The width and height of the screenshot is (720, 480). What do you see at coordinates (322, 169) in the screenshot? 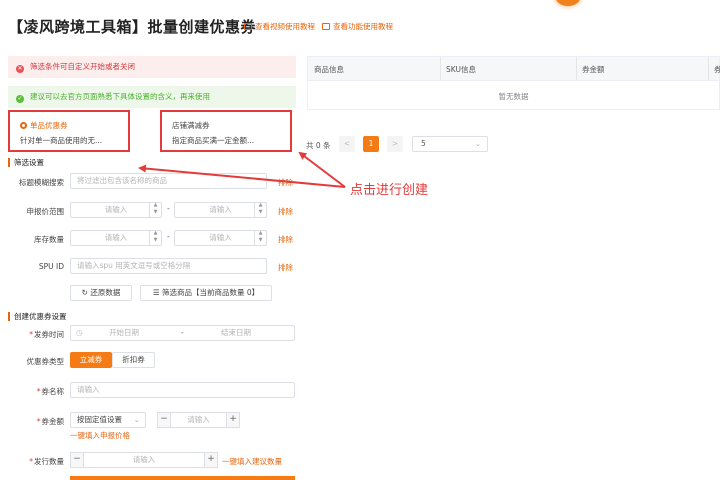
I see `arrow-to-store-coupon` at bounding box center [322, 169].